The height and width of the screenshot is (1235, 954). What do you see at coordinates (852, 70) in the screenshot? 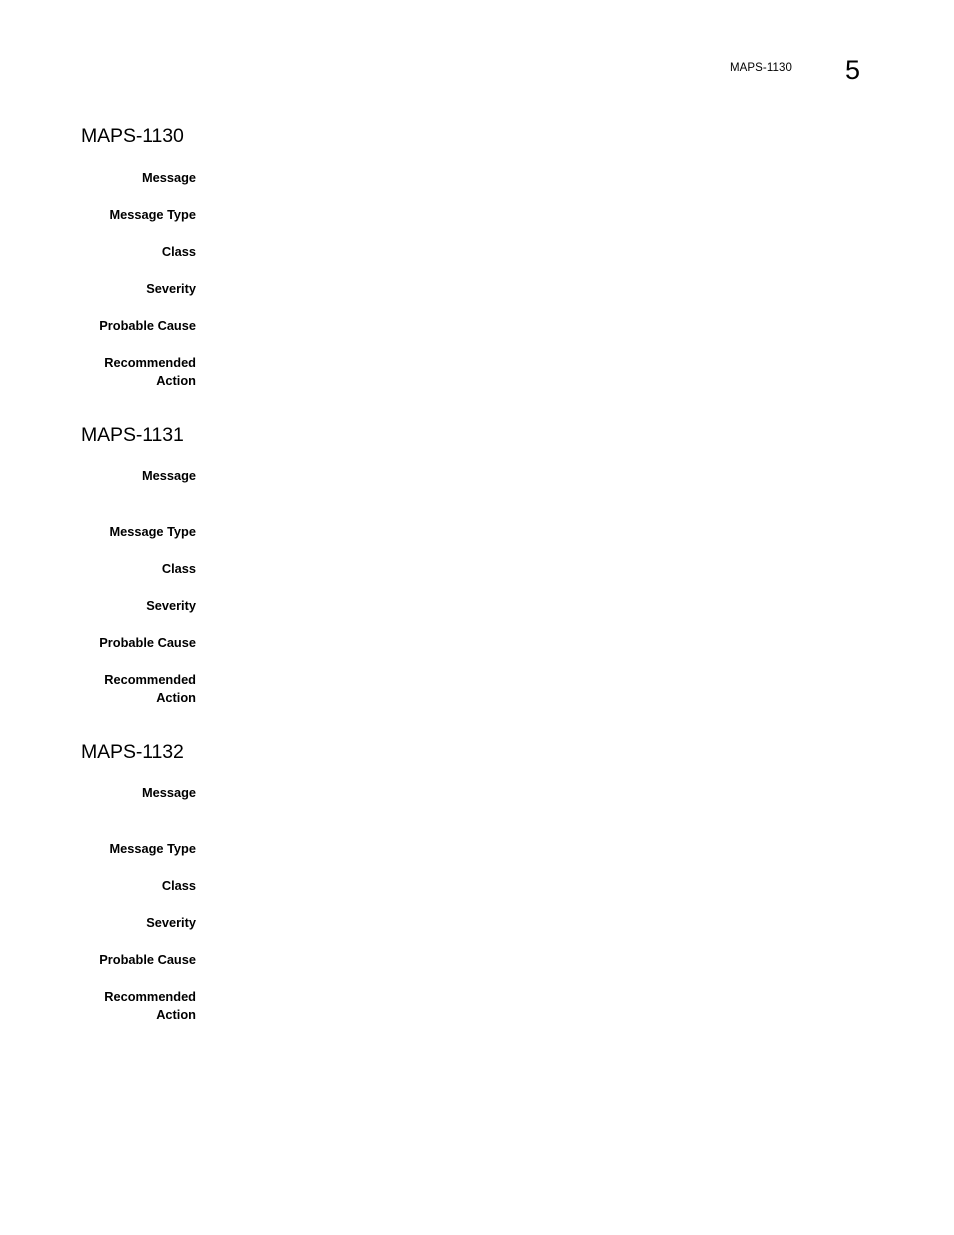
I see `page-number: 5` at bounding box center [852, 70].